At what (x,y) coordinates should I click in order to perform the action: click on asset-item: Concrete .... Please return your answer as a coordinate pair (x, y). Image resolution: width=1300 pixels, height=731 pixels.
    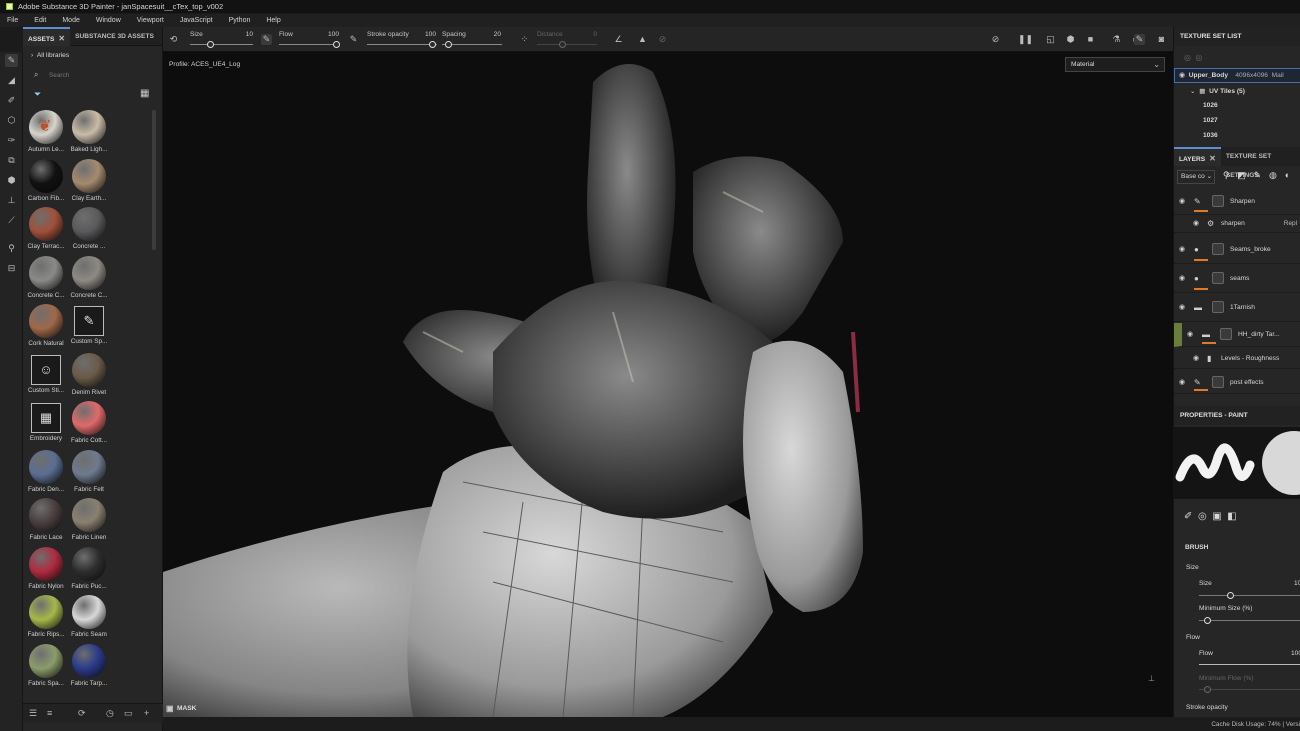
    Looking at the image, I should click on (89, 228).